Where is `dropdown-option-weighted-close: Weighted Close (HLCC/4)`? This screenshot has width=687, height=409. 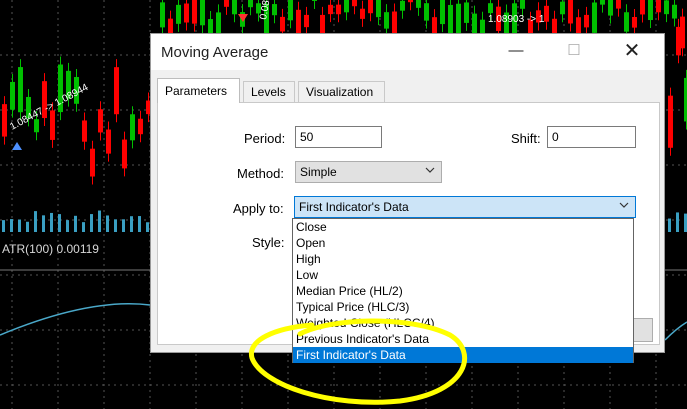
dropdown-option-weighted-close: Weighted Close (HLCC/4) is located at coordinates (463, 323).